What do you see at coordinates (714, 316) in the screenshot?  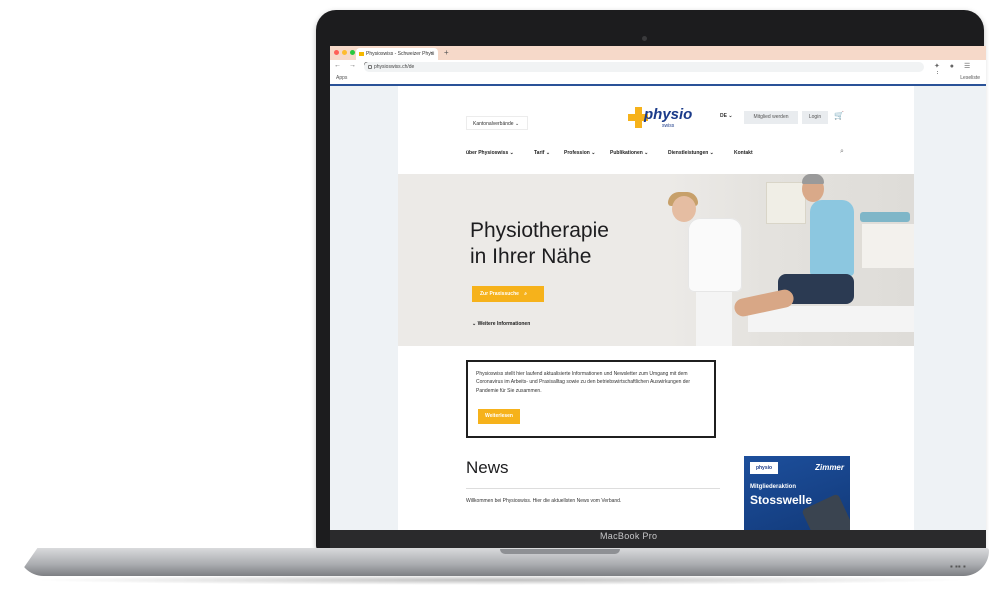 I see `therapist-pants` at bounding box center [714, 316].